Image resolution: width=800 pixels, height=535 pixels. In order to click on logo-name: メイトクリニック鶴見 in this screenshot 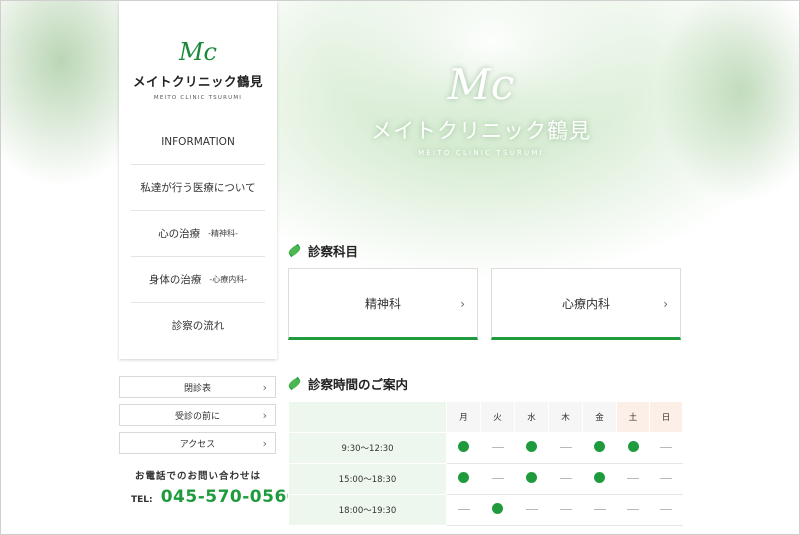, I will do `click(197, 81)`.